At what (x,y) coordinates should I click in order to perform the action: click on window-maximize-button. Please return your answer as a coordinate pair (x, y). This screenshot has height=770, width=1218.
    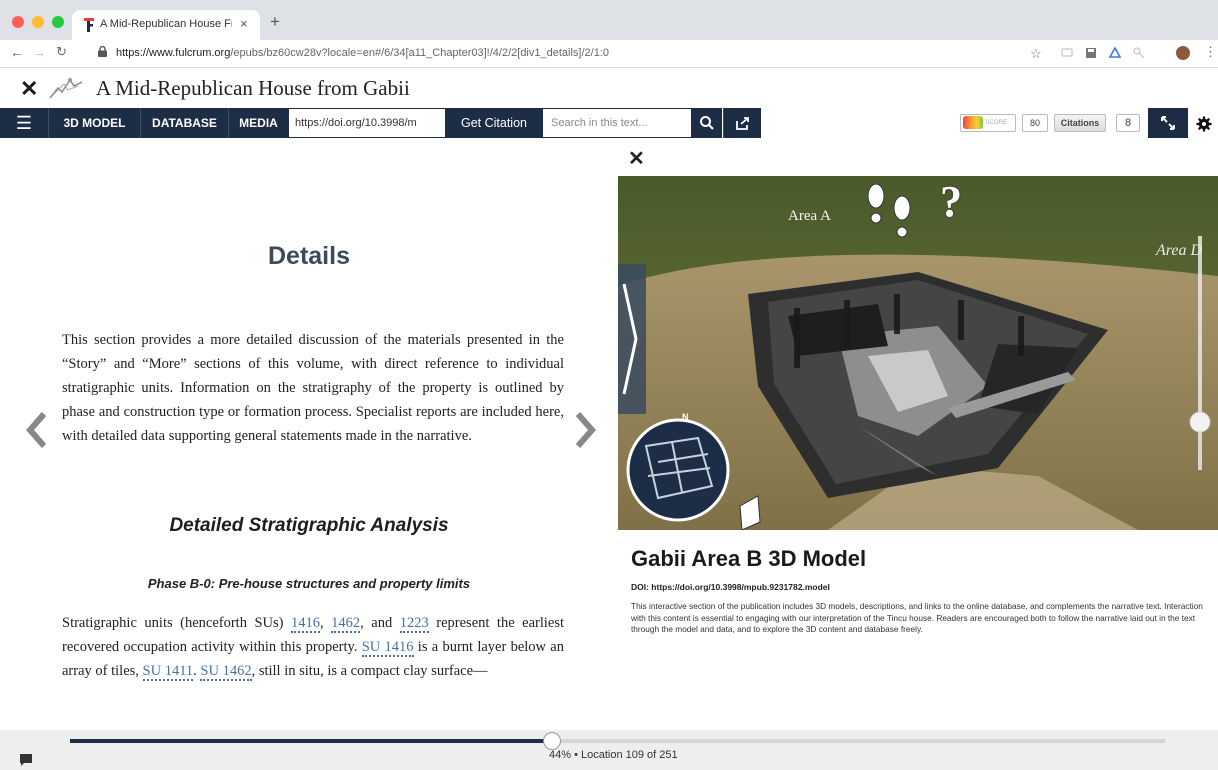
    Looking at the image, I should click on (58, 22).